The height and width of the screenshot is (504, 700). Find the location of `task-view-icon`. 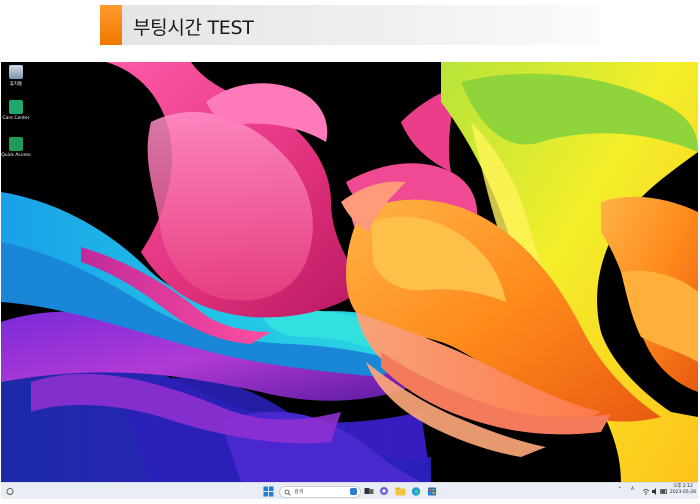

task-view-icon is located at coordinates (369, 491).